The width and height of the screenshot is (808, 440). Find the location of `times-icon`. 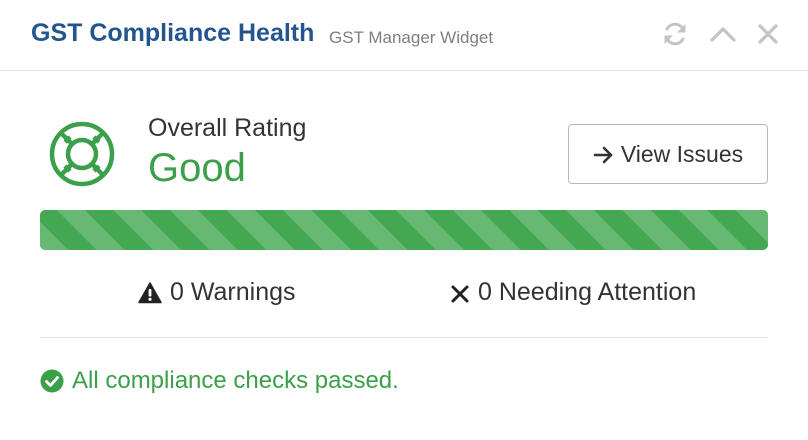

times-icon is located at coordinates (460, 293).